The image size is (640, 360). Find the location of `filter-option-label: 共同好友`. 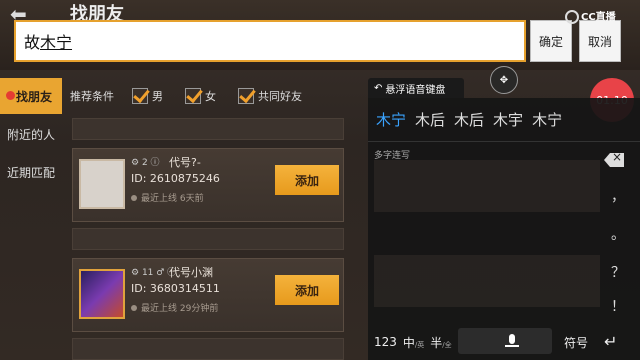

filter-option-label: 共同好友 is located at coordinates (280, 96).